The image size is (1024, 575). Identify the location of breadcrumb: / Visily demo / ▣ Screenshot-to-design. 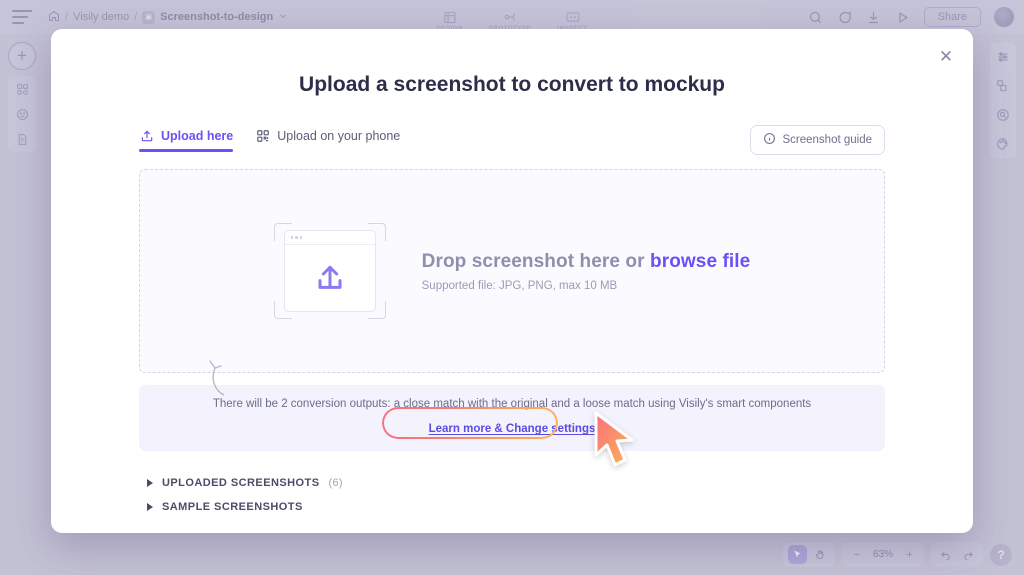
(168, 17).